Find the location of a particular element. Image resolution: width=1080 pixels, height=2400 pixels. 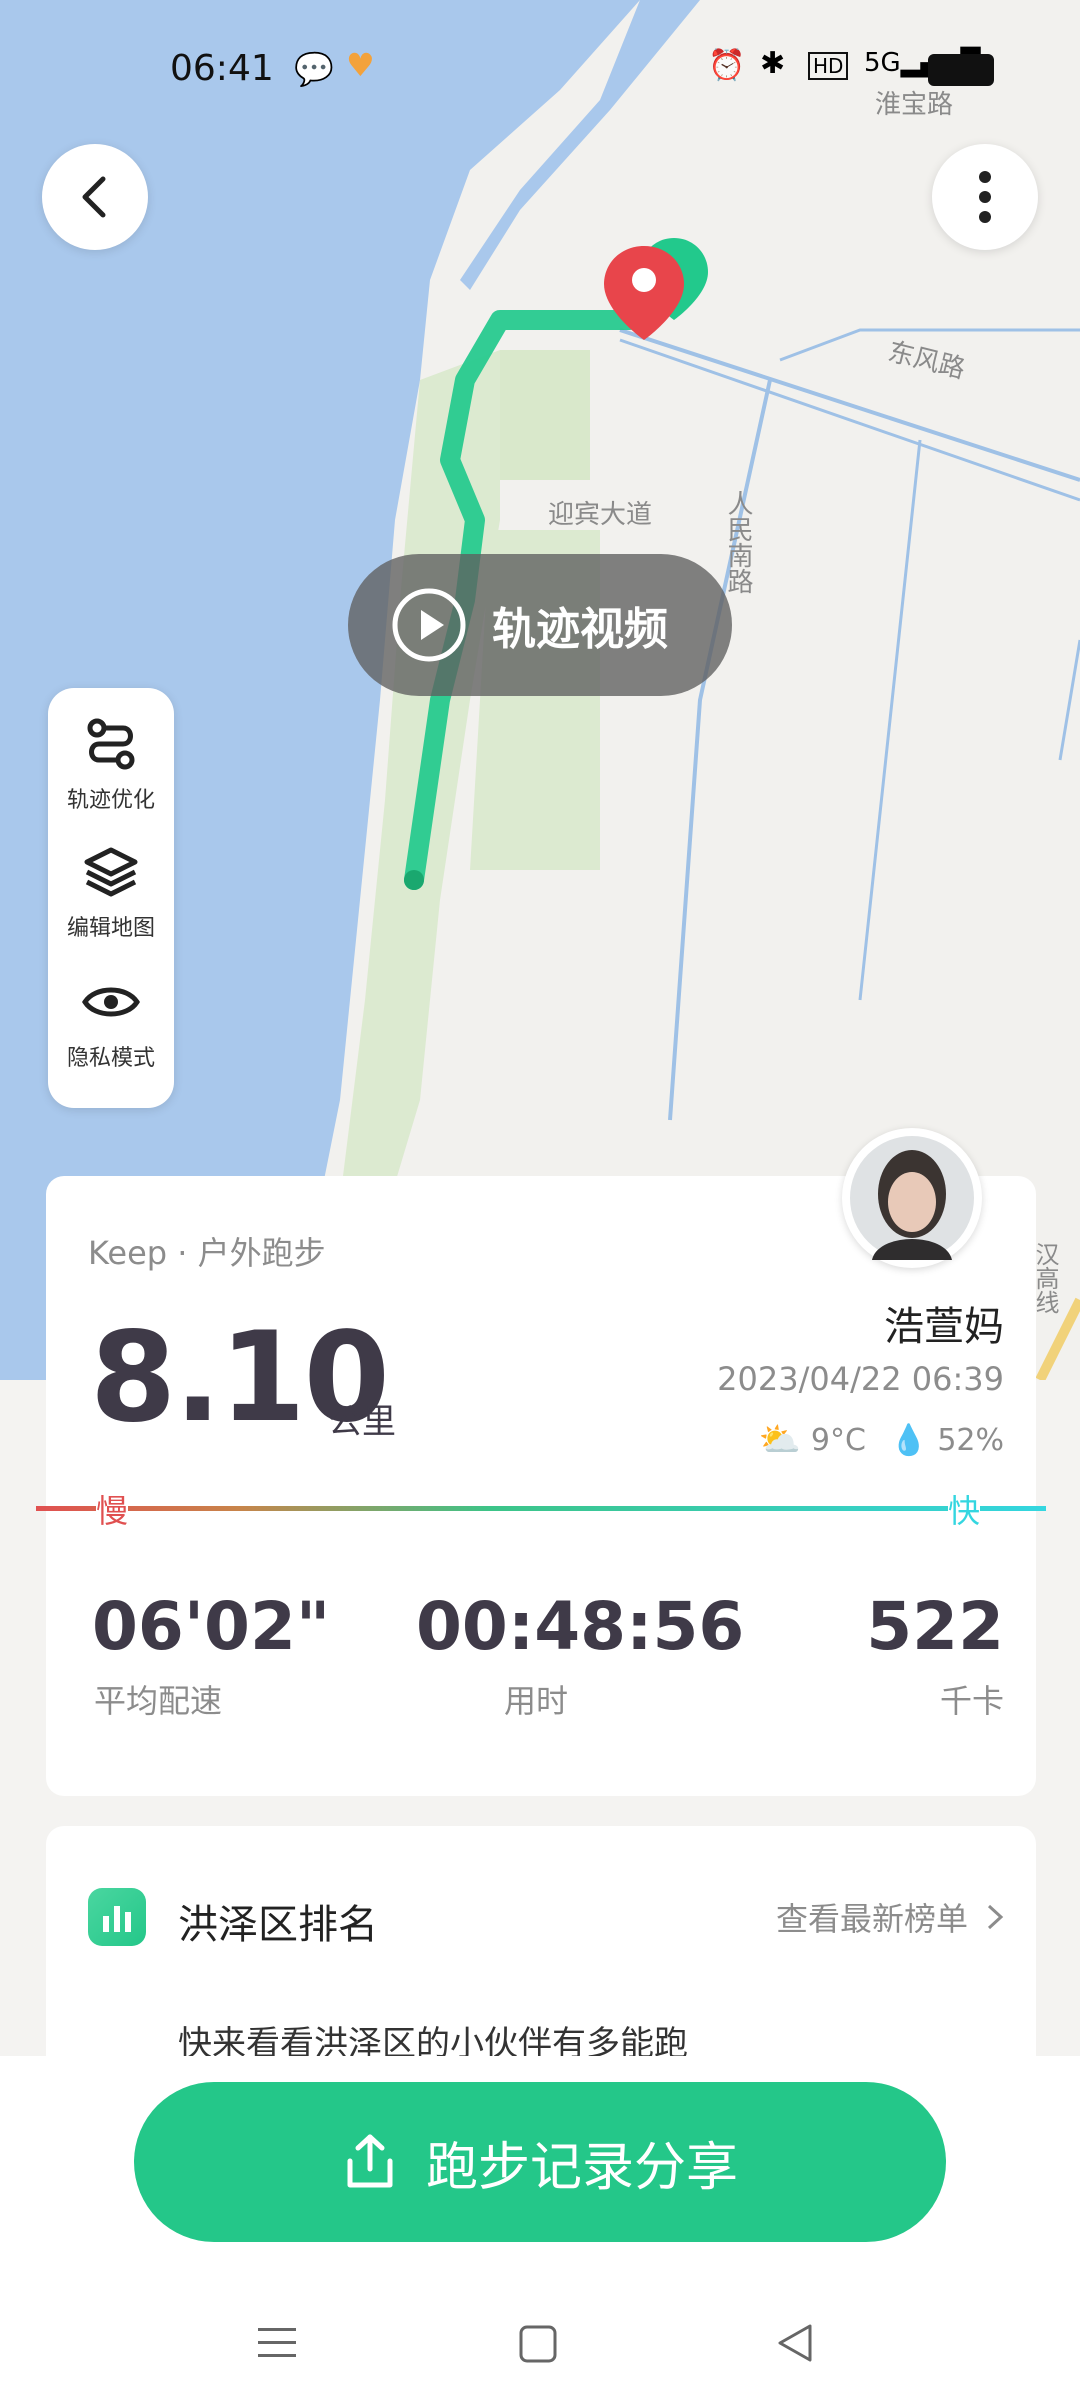

username: 浩萱妈 is located at coordinates (944, 1327).